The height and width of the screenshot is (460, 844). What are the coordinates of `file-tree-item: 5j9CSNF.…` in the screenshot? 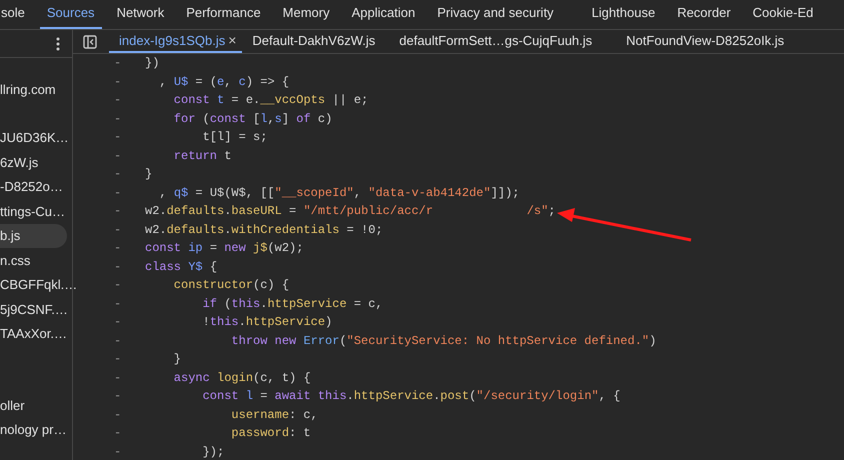 It's located at (36, 309).